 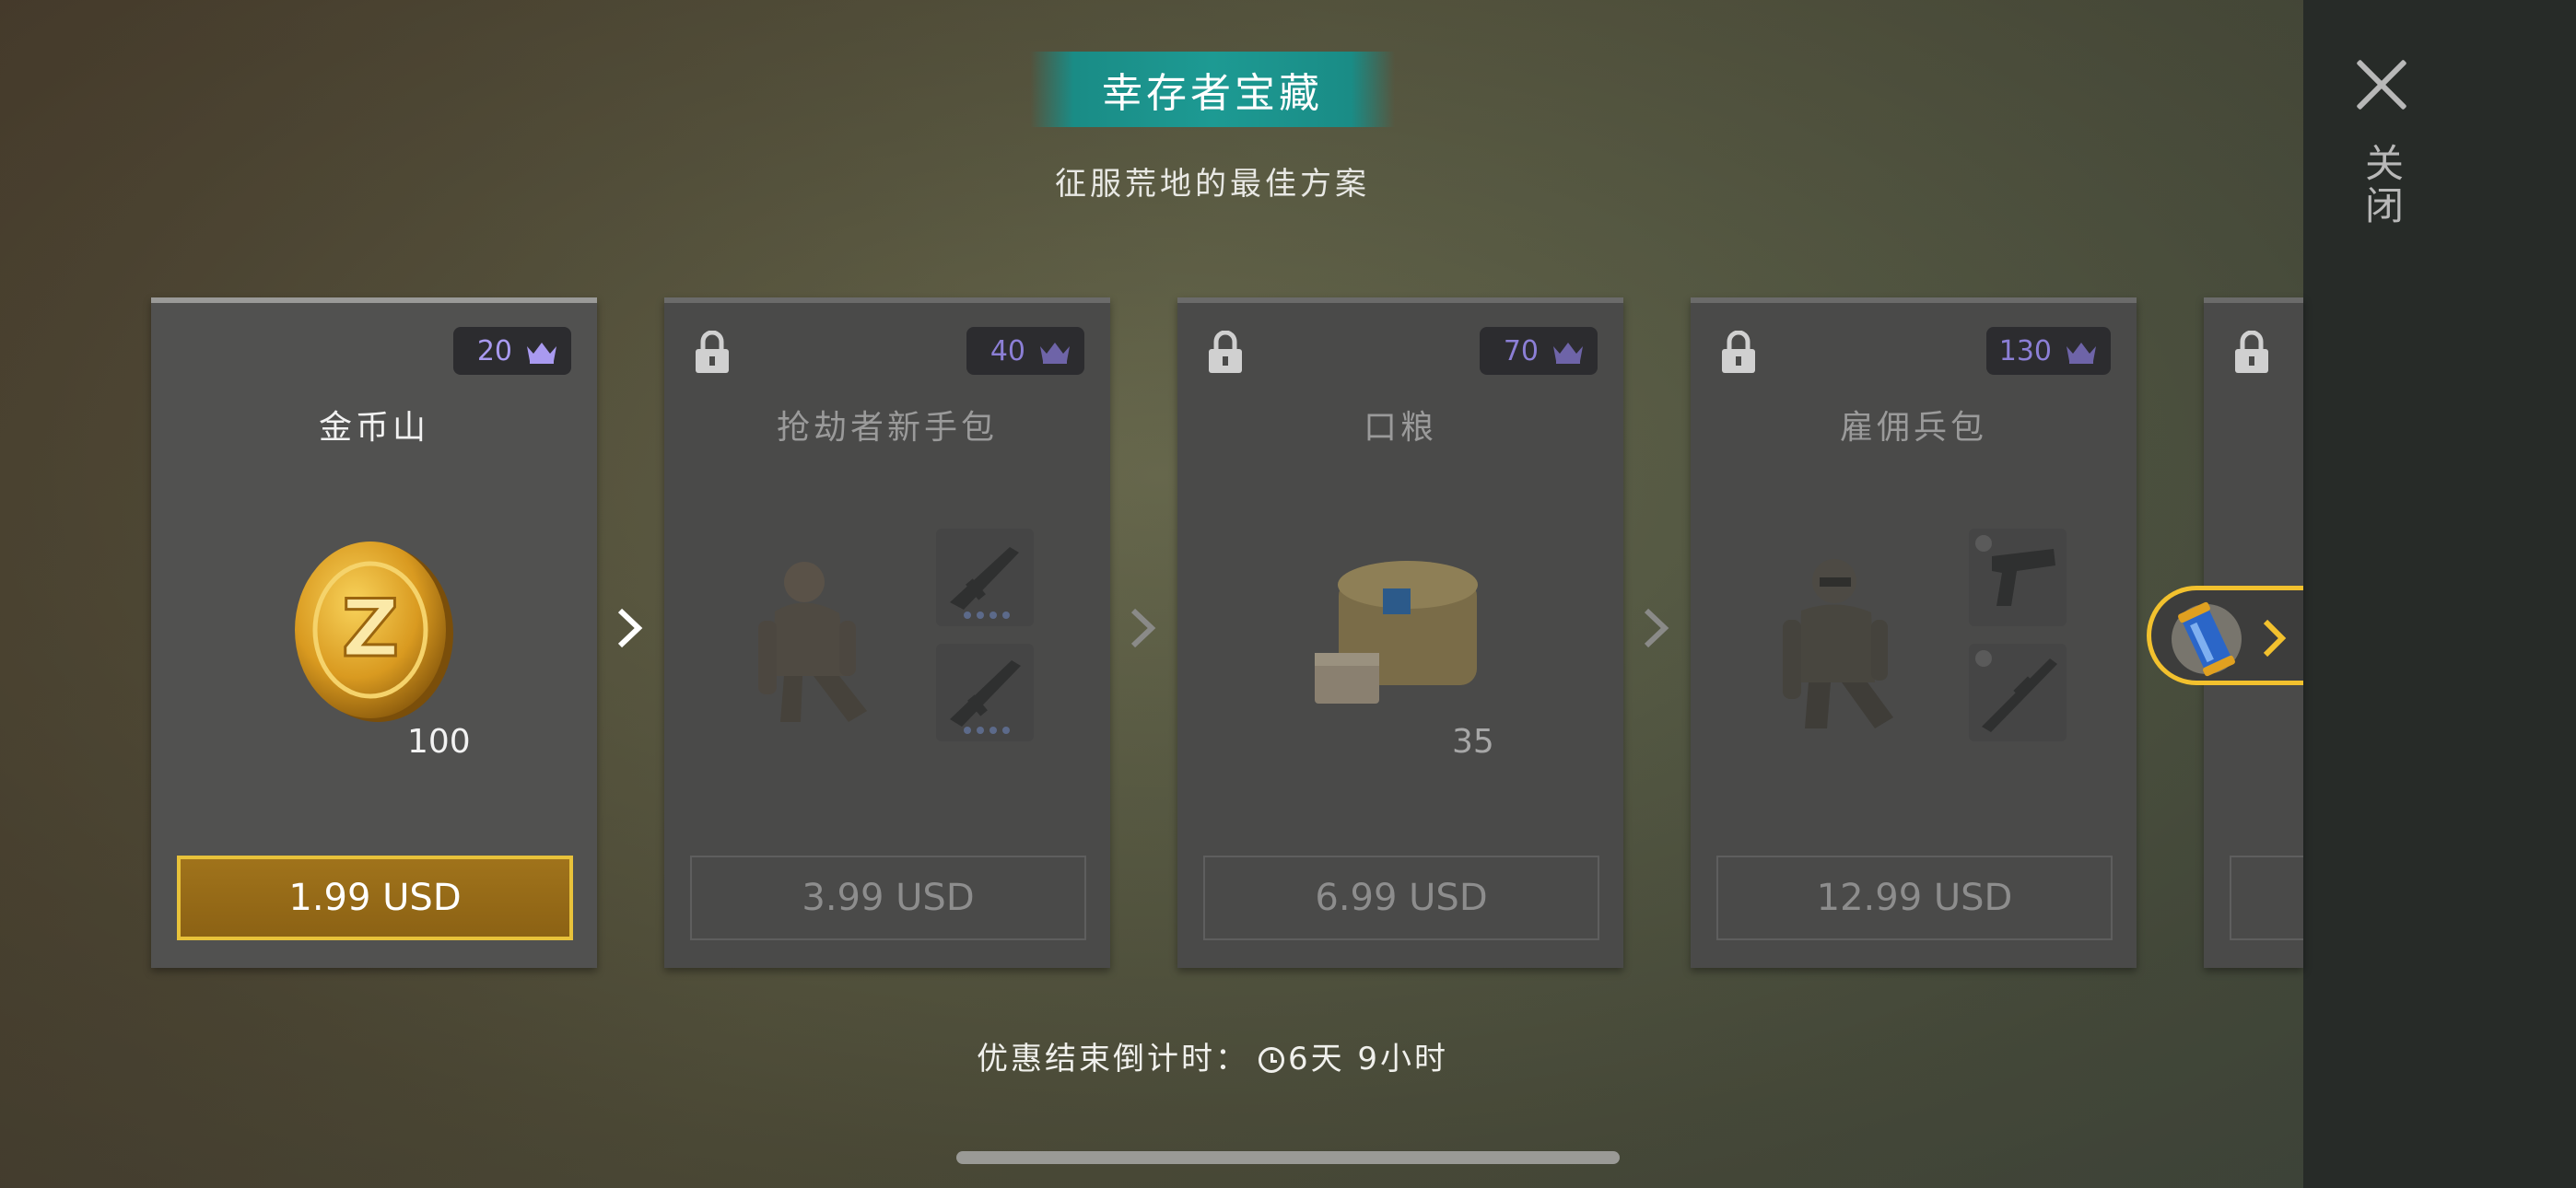 I want to click on page-title: 幸存者宝藏, so click(x=1212, y=89).